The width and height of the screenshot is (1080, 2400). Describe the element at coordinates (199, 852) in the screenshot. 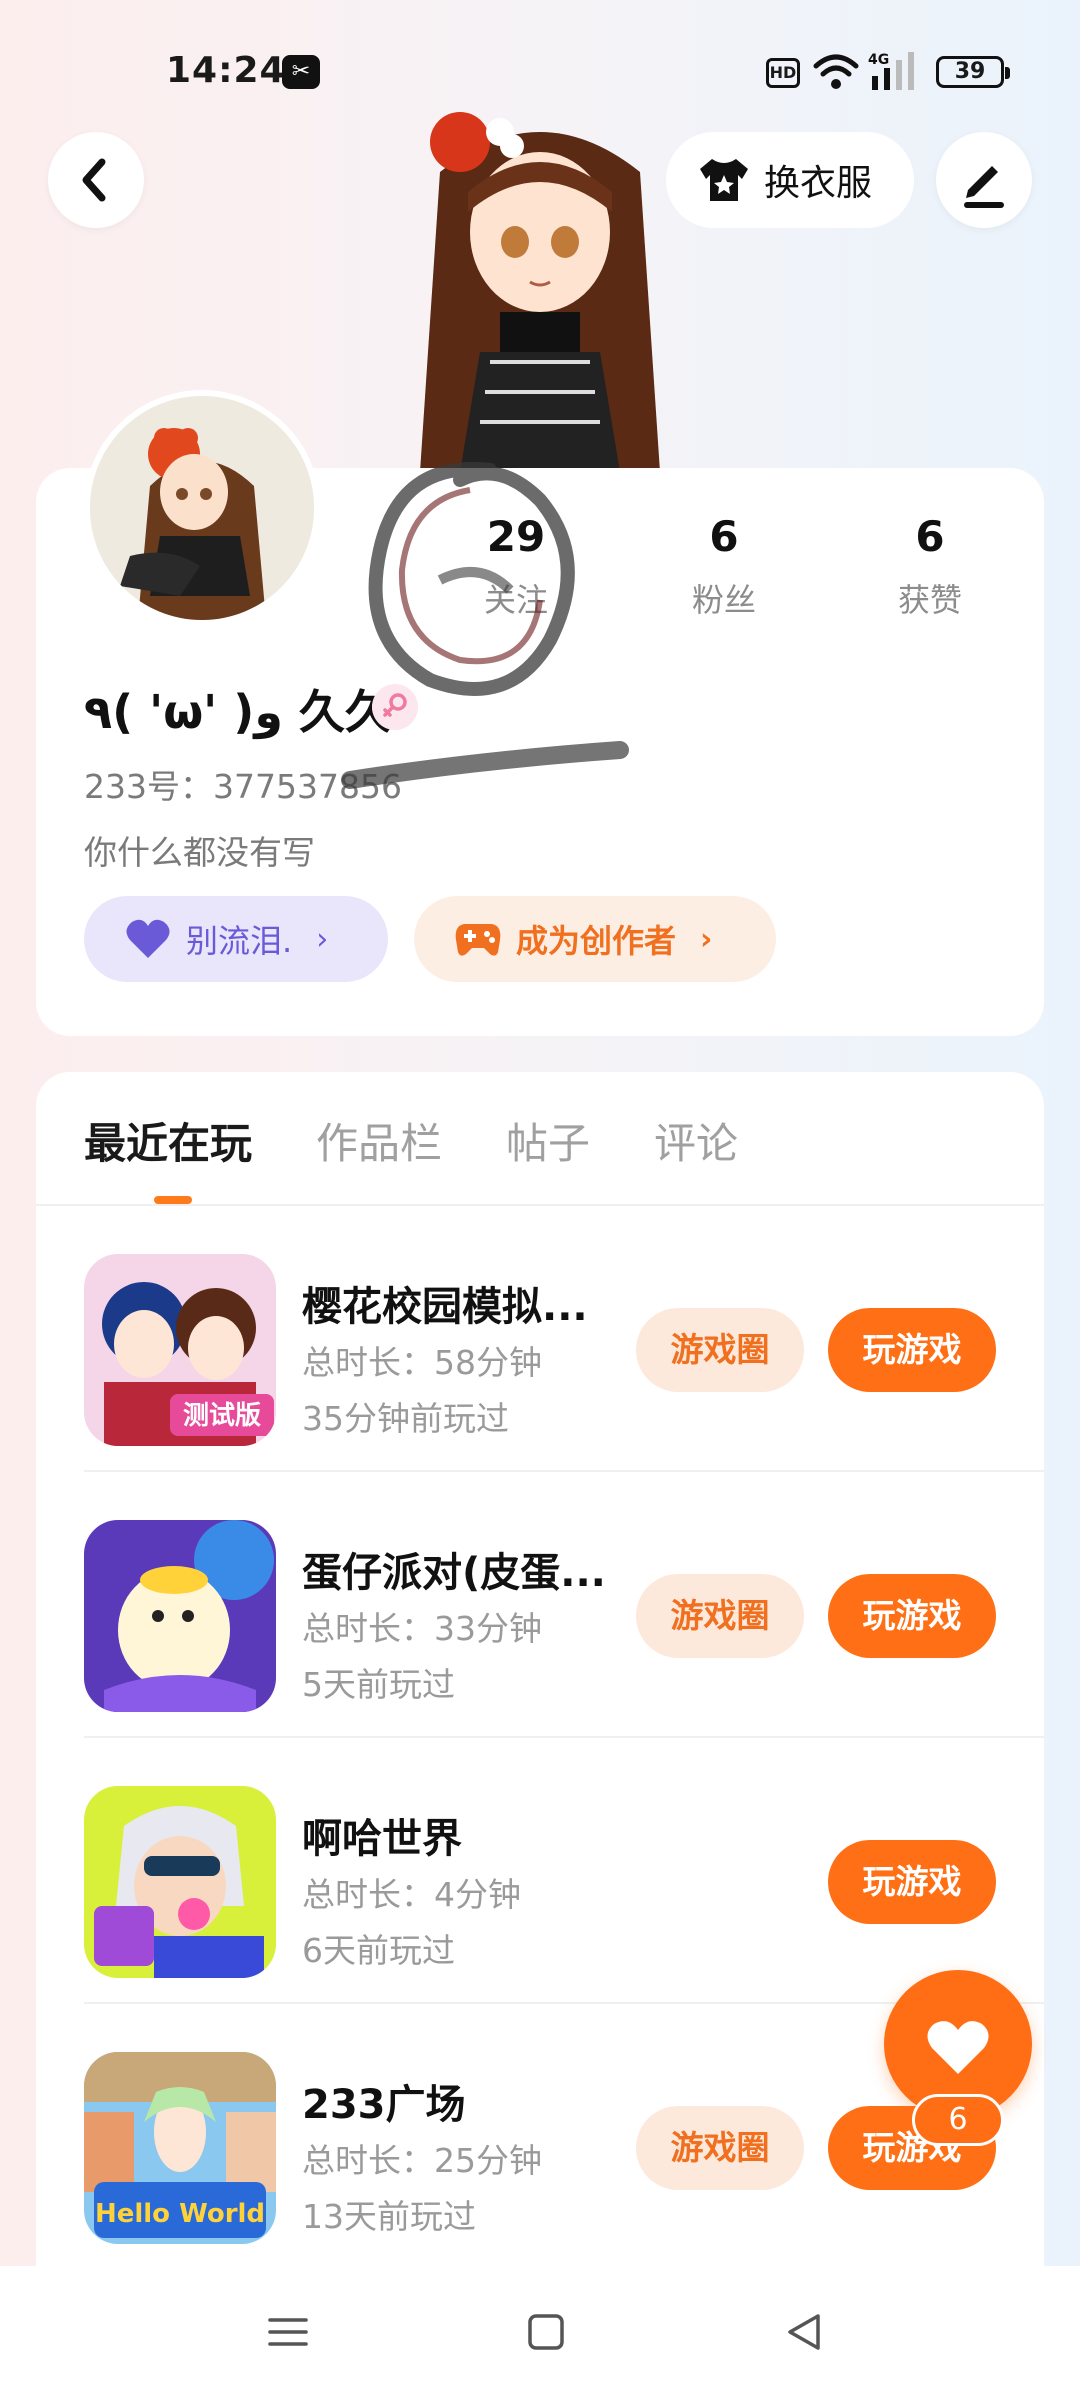

I see `user-bio: 你什么都没有写` at that location.